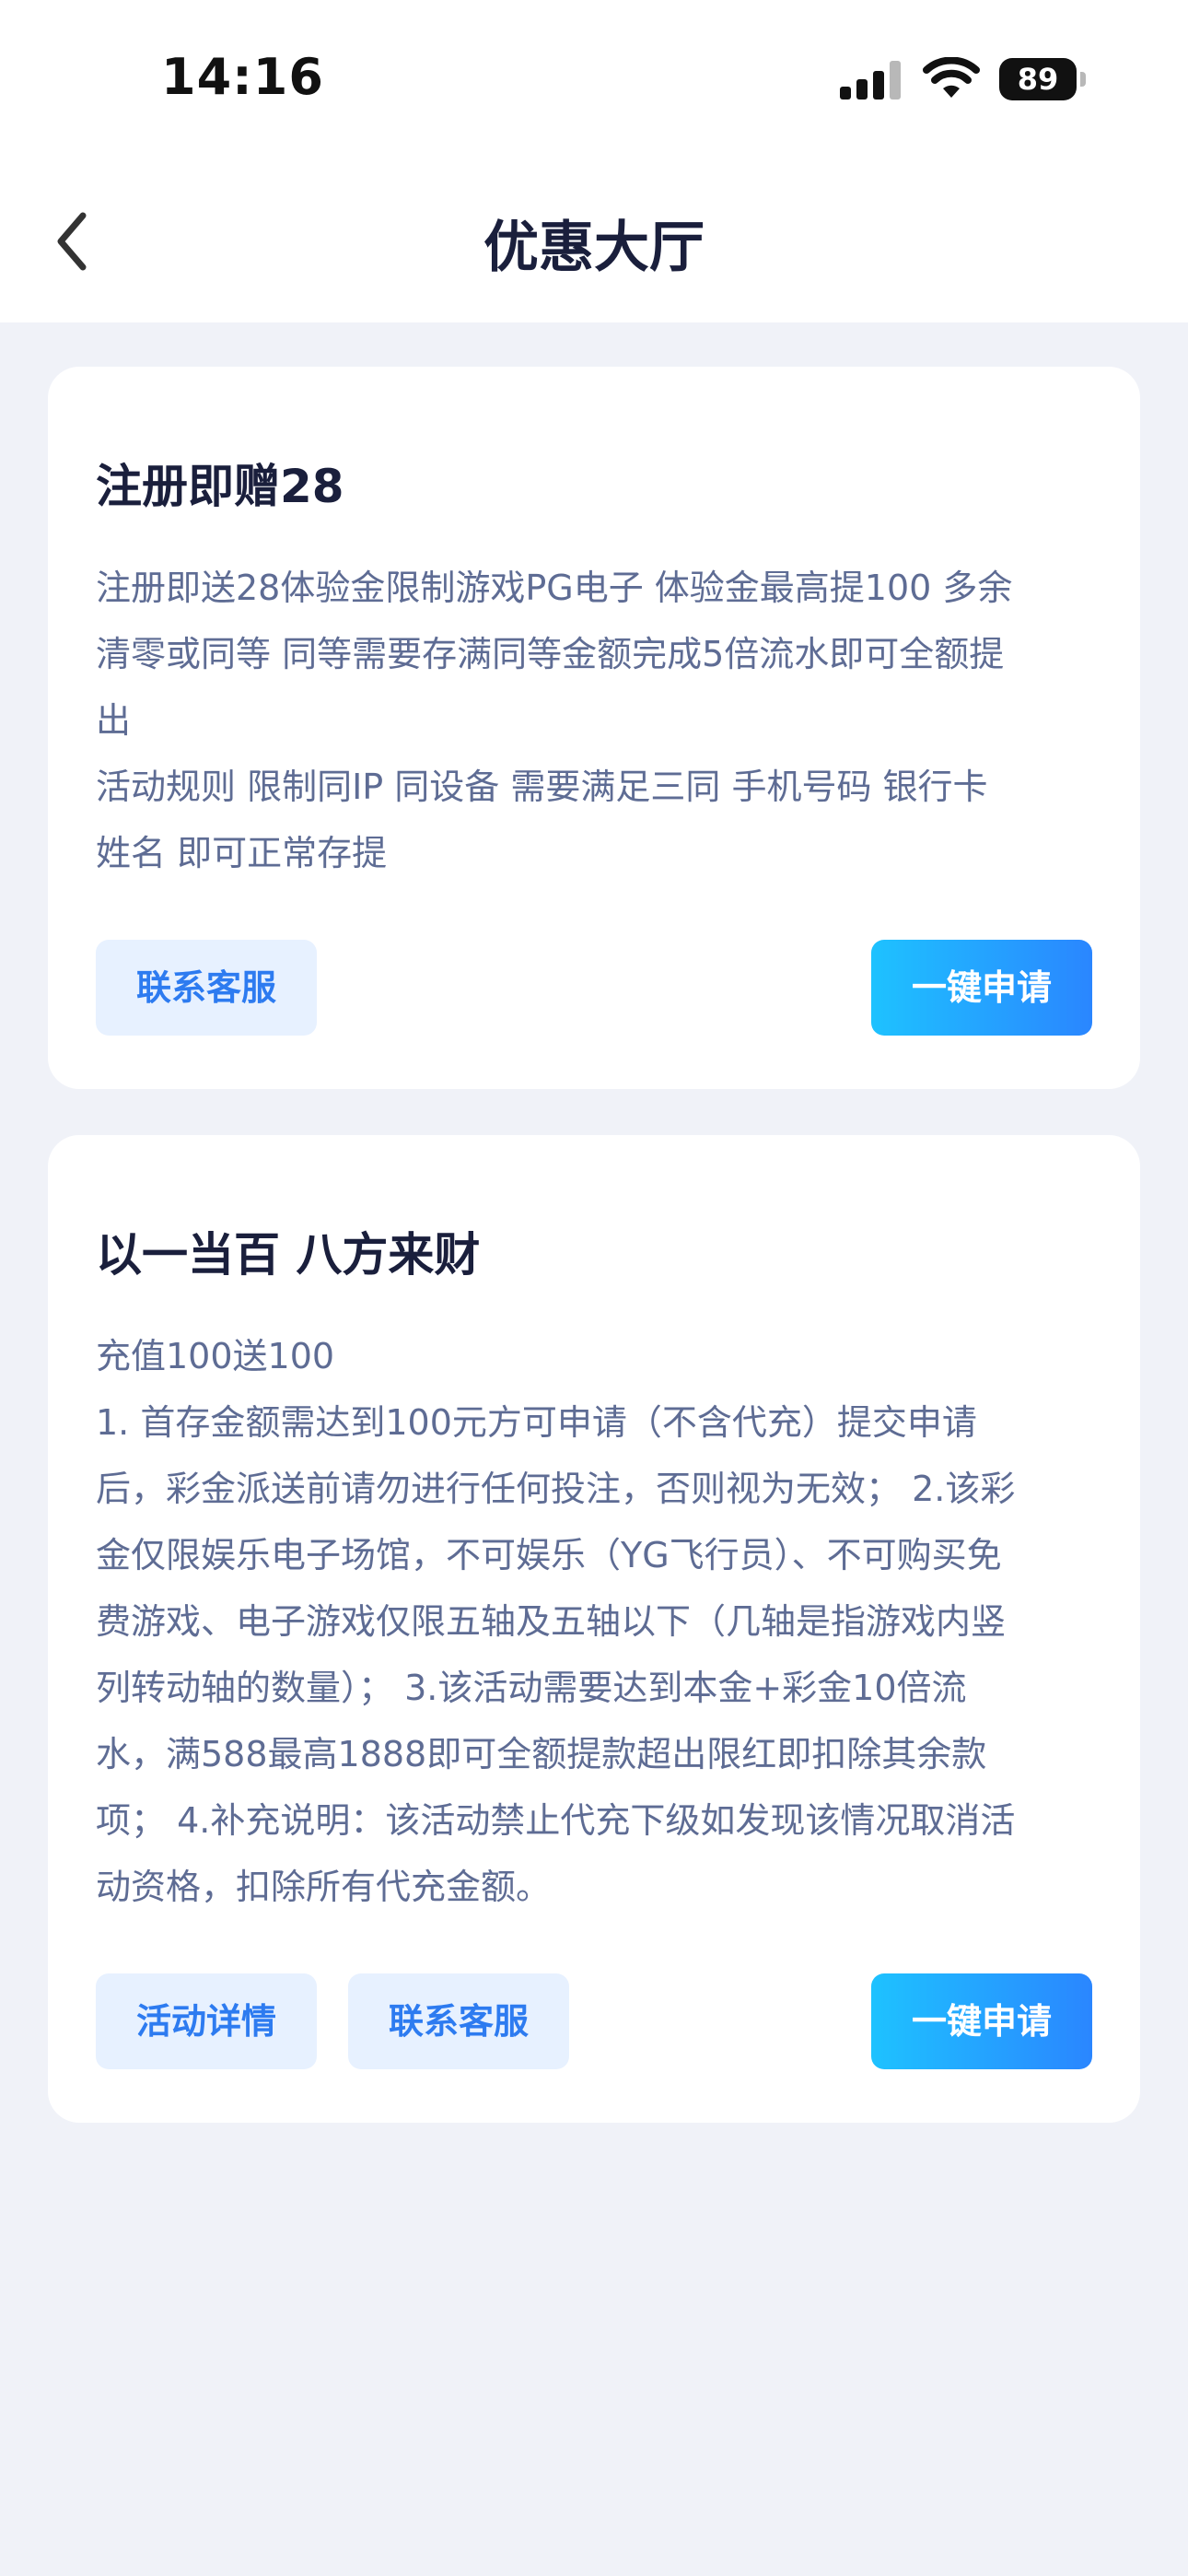 The width and height of the screenshot is (1188, 2576). Describe the element at coordinates (531, 1688) in the screenshot. I see `description-line: 列转动轴的数量）； 3.该活动需要达到本金+彩金10倍流` at that location.